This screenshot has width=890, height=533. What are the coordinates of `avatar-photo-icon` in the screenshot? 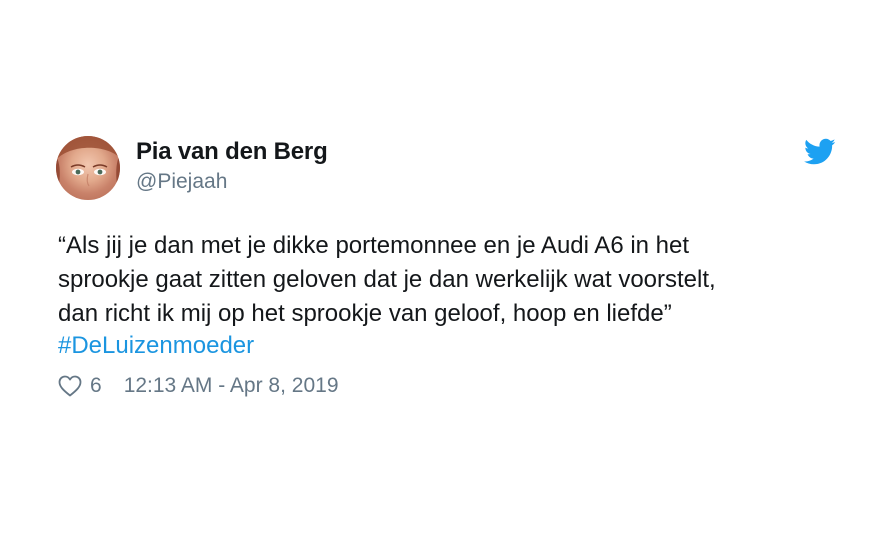 It's located at (88, 168).